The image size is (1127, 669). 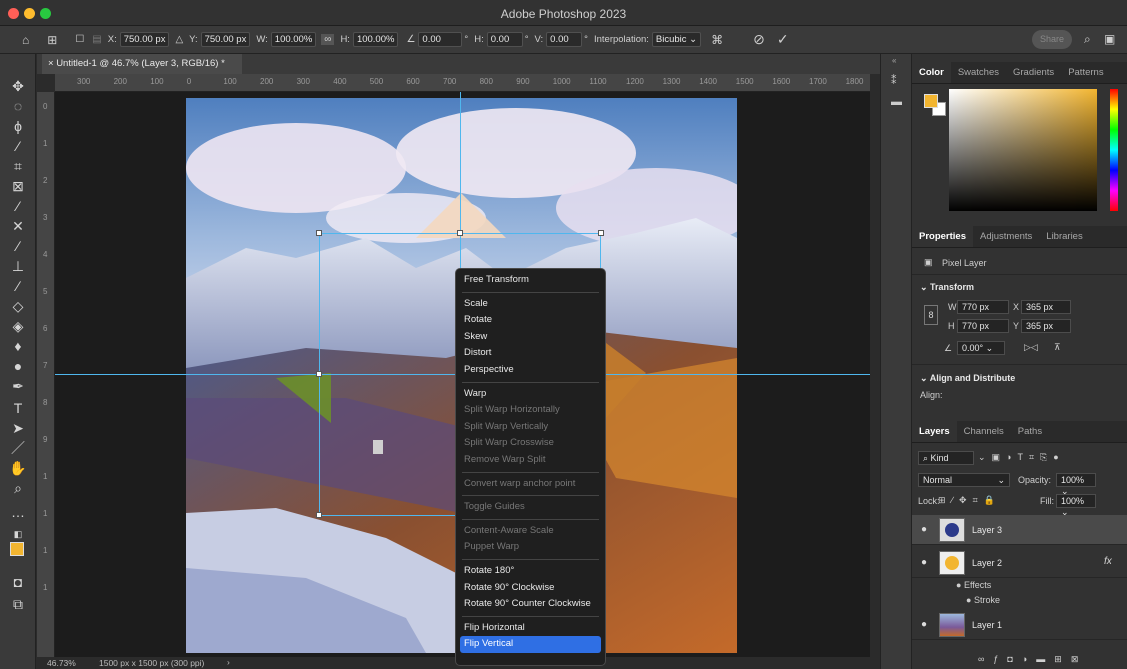 What do you see at coordinates (1064, 236) in the screenshot?
I see `tab-libraries: Libraries` at bounding box center [1064, 236].